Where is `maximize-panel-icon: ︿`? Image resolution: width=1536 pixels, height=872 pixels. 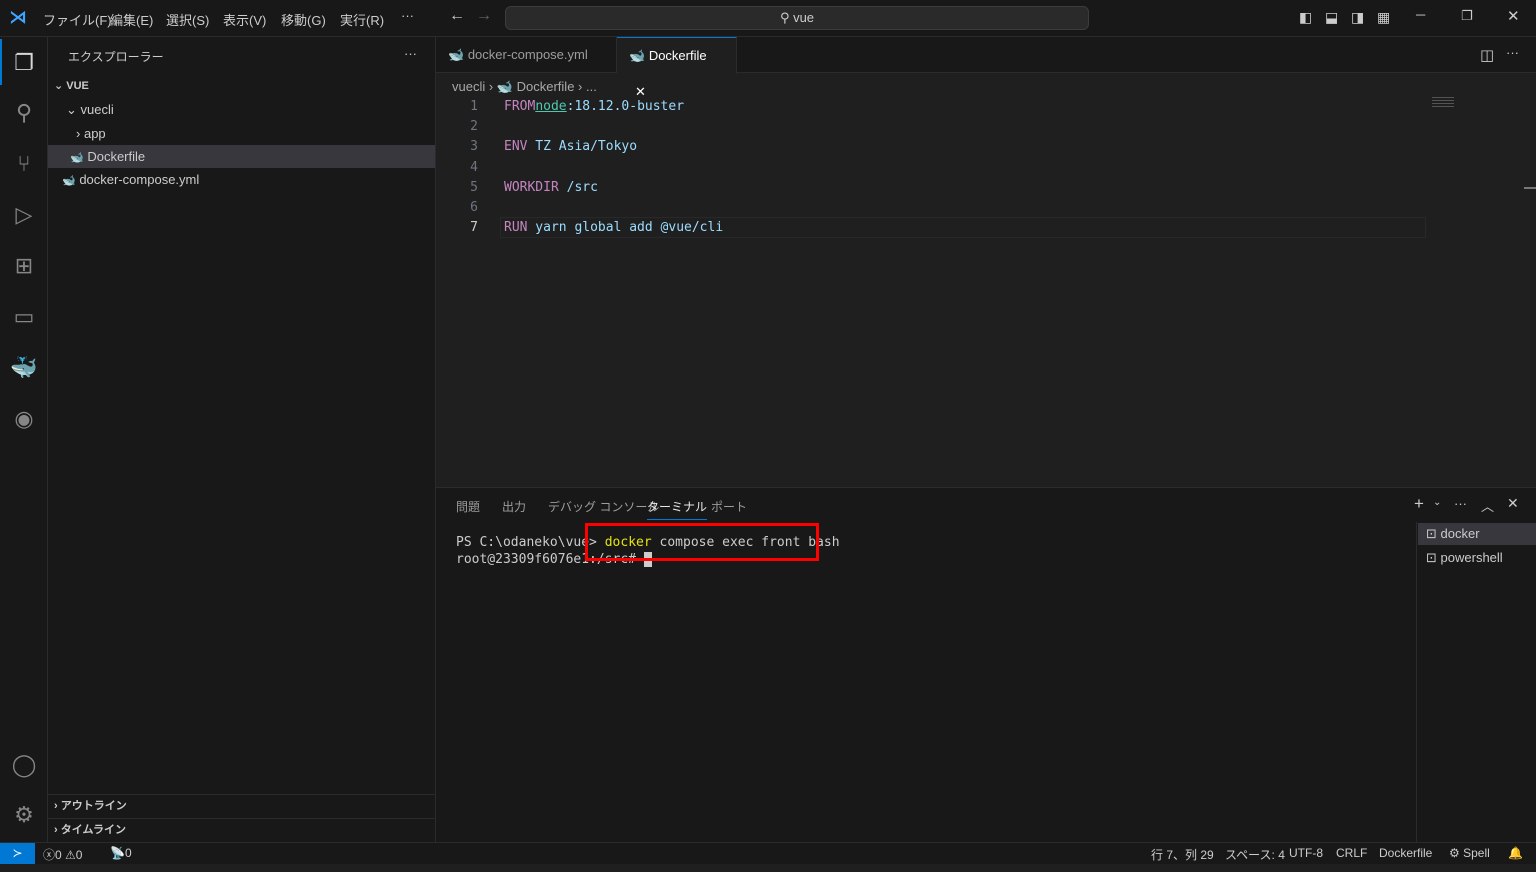
maximize-panel-icon: ︿ is located at coordinates (1487, 505).